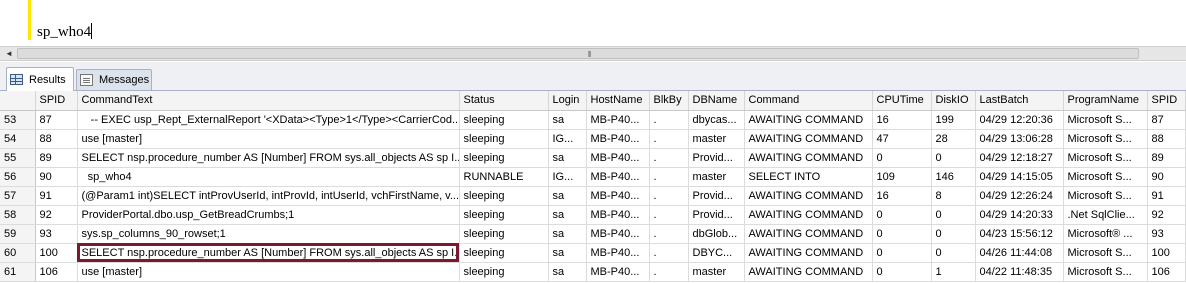  What do you see at coordinates (1019, 139) in the screenshot?
I see `table-cell: 04/29 13:06:28` at bounding box center [1019, 139].